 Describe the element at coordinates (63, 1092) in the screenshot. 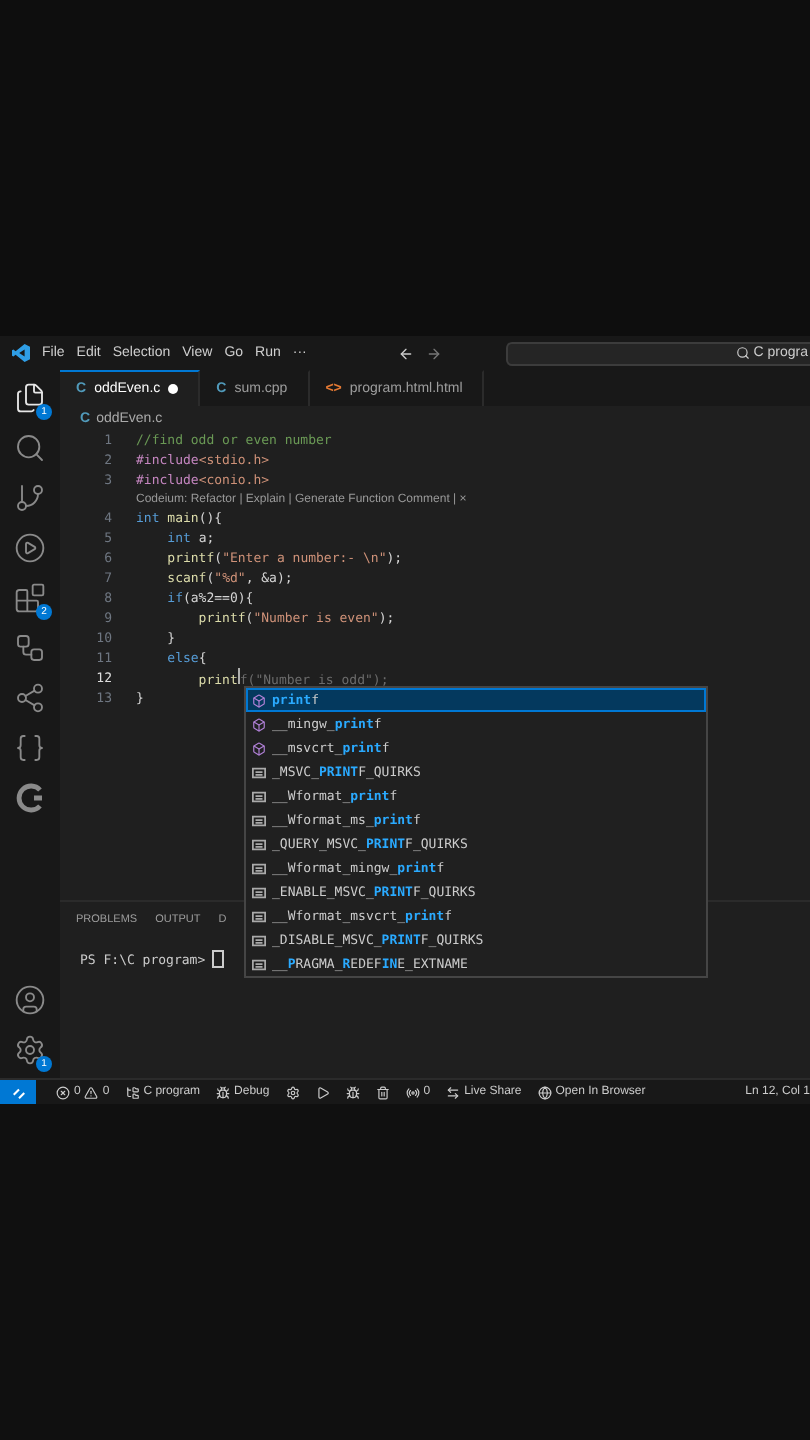

I see `error-icon` at that location.